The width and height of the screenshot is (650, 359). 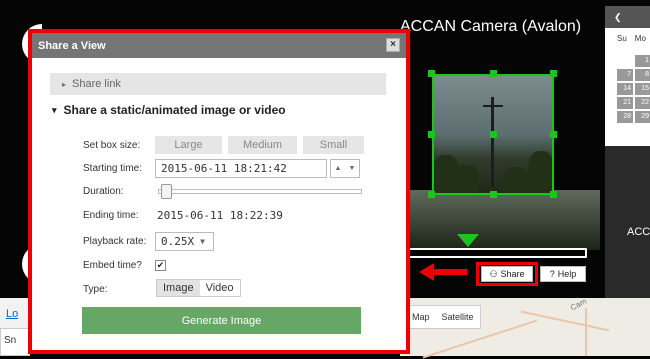 I want to click on help-icon: ?, so click(x=552, y=274).